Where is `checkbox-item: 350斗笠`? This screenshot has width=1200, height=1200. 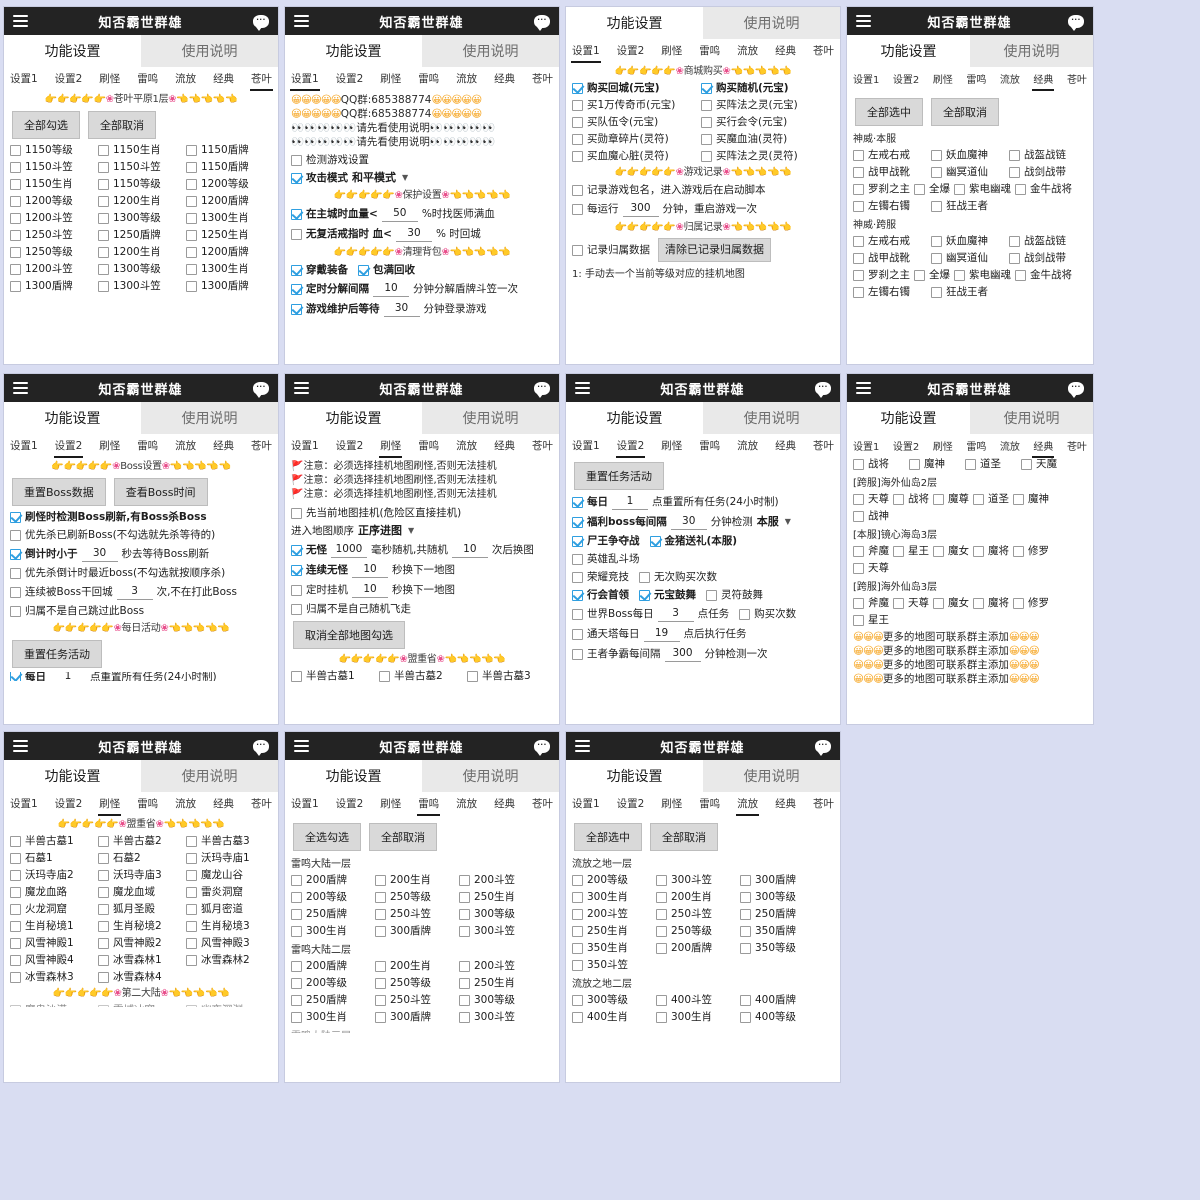
checkbox-item: 350斗笠 is located at coordinates (612, 965).